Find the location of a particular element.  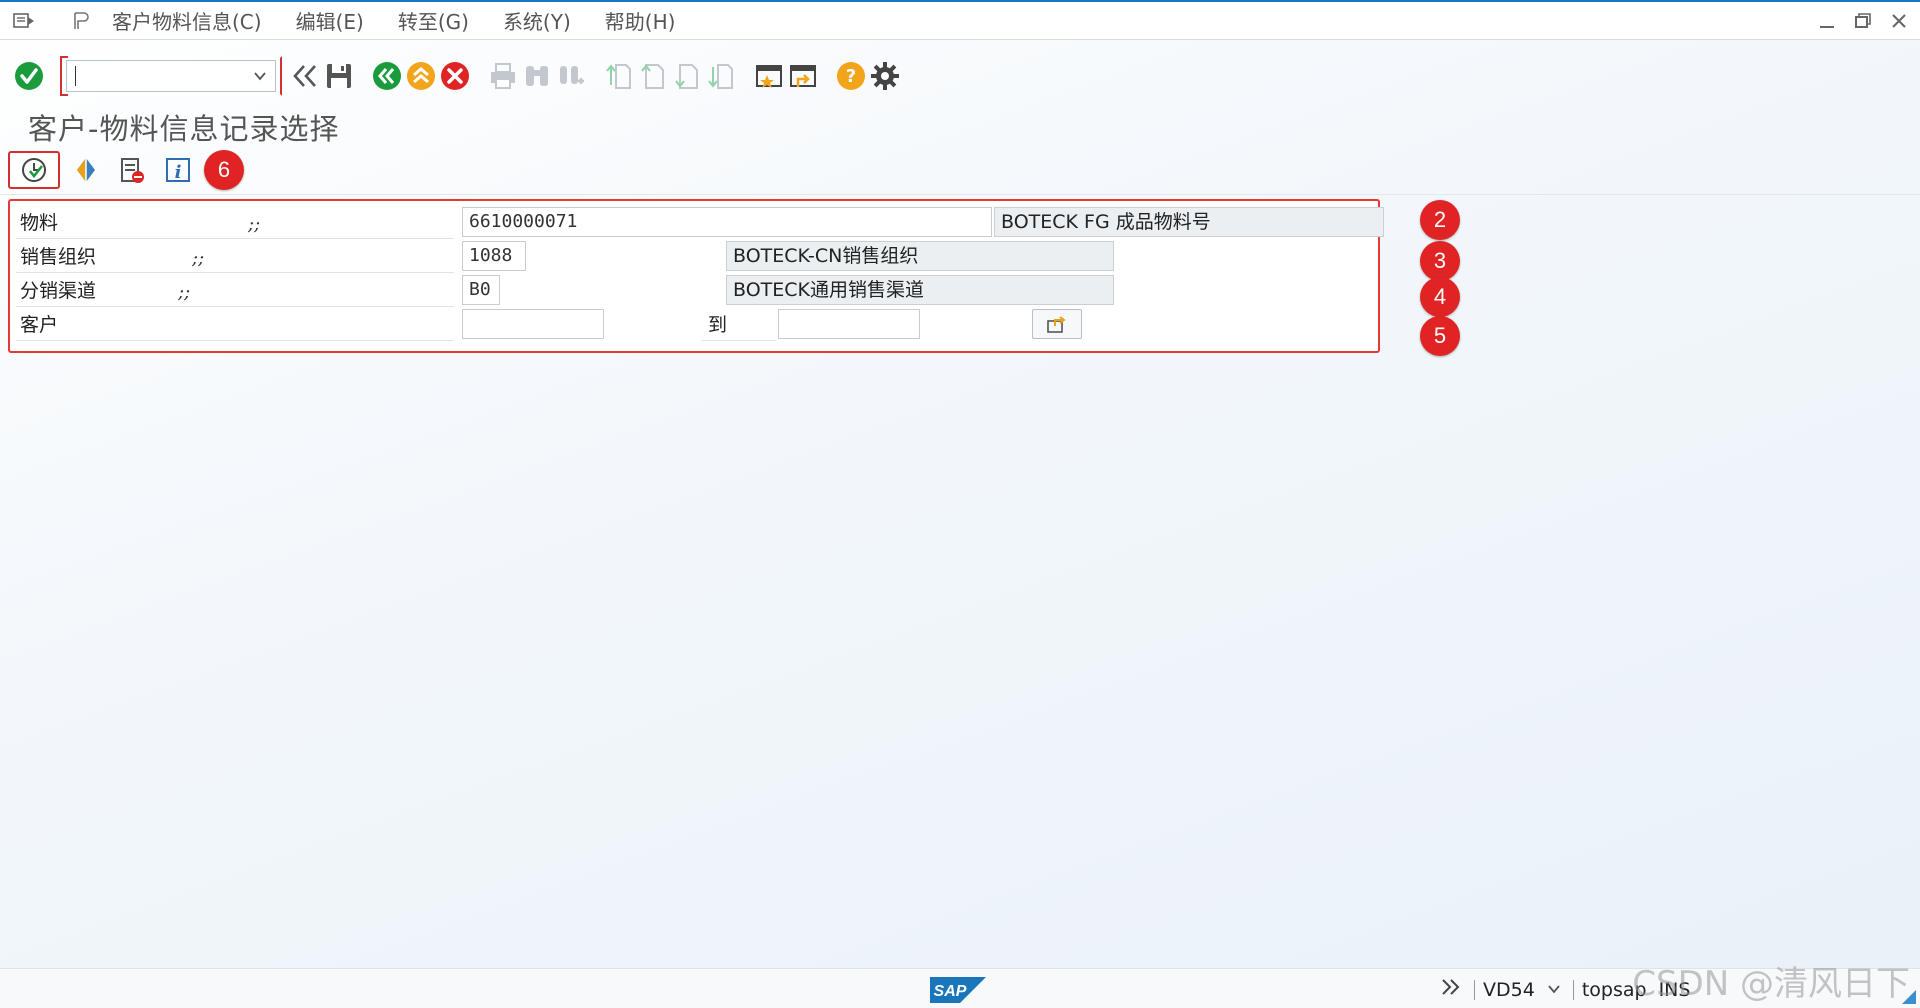

dist-channel-field: B0 is located at coordinates (481, 290).